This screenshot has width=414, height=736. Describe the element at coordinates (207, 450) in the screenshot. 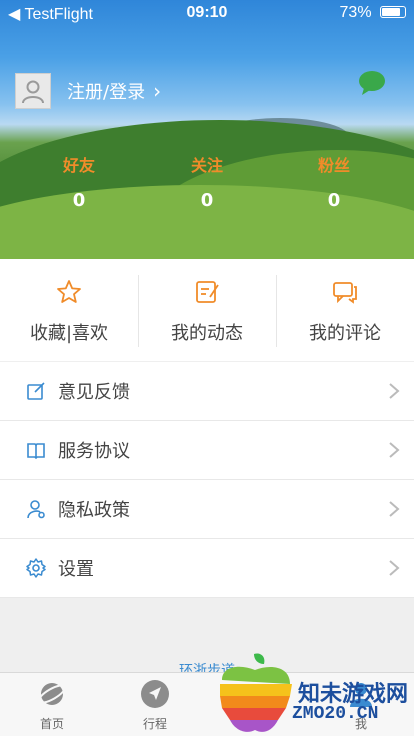

I see `menu-item-service-agreement: 服务协议` at that location.